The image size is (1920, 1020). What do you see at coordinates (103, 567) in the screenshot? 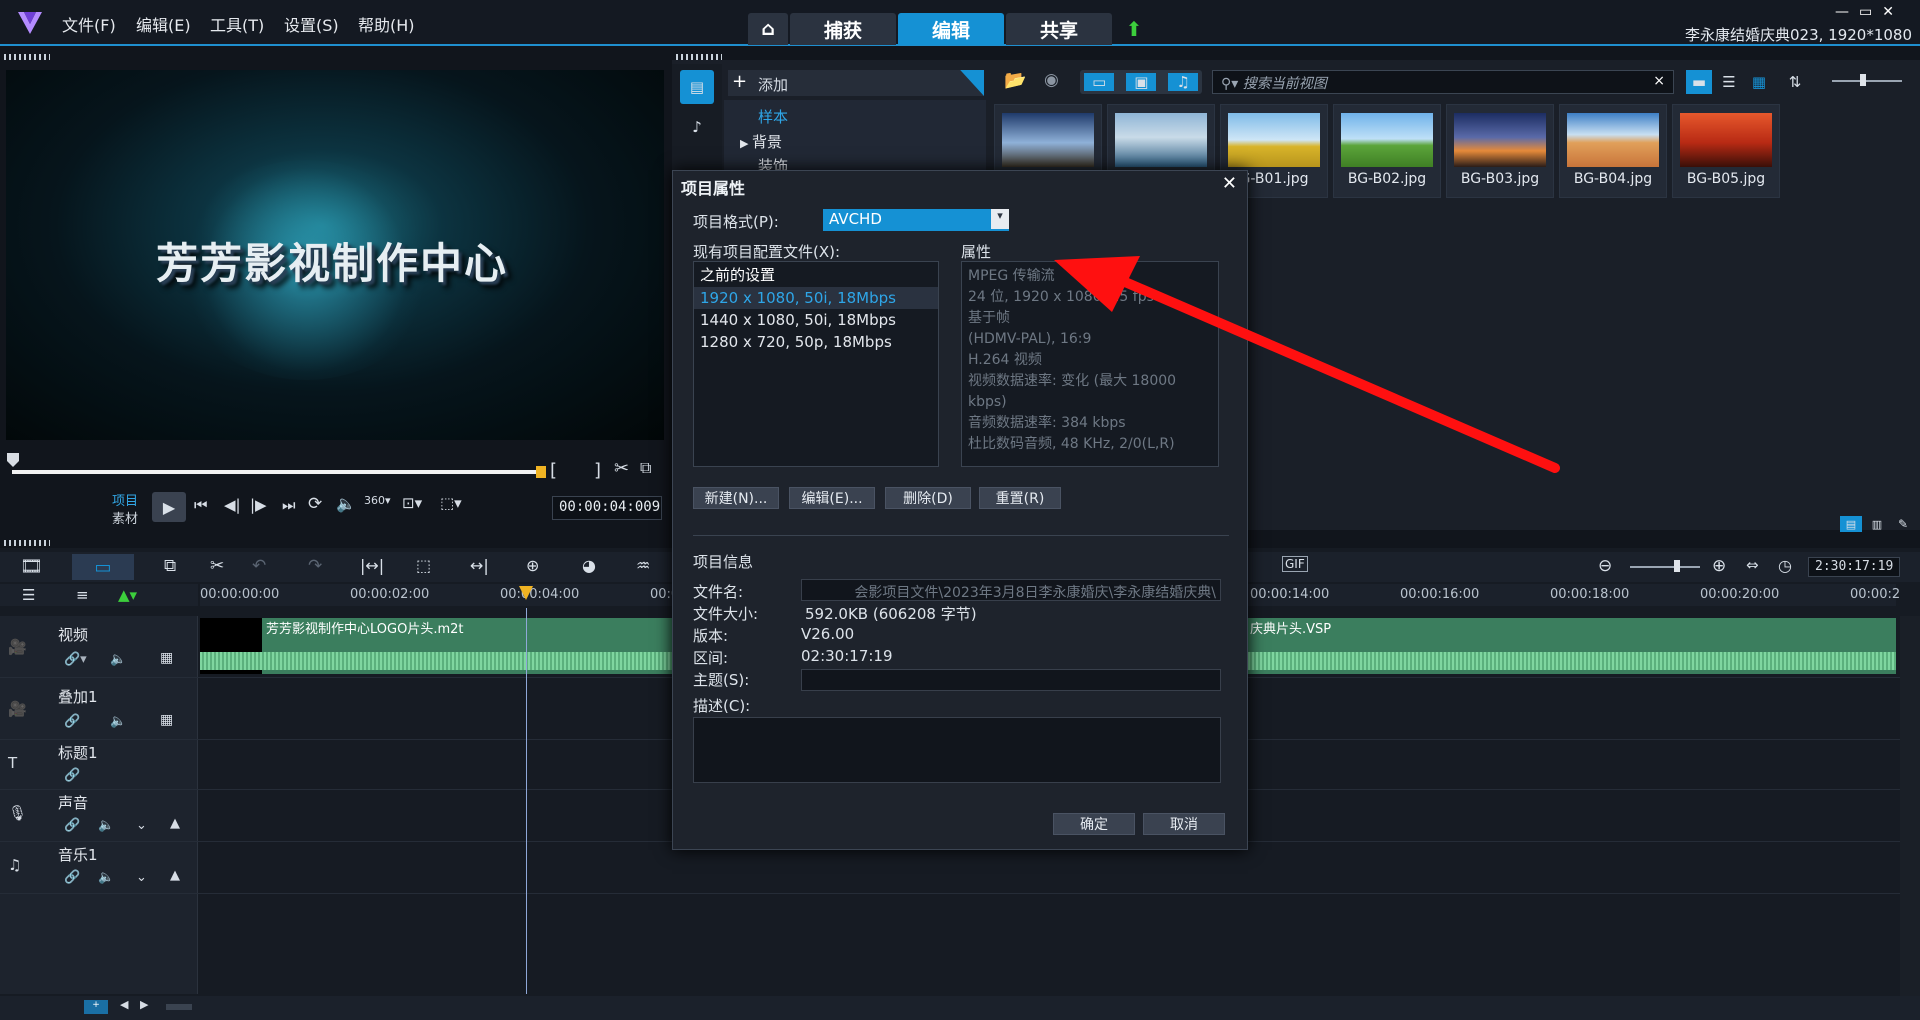
I see `timeline-view-icon: ▭` at bounding box center [103, 567].